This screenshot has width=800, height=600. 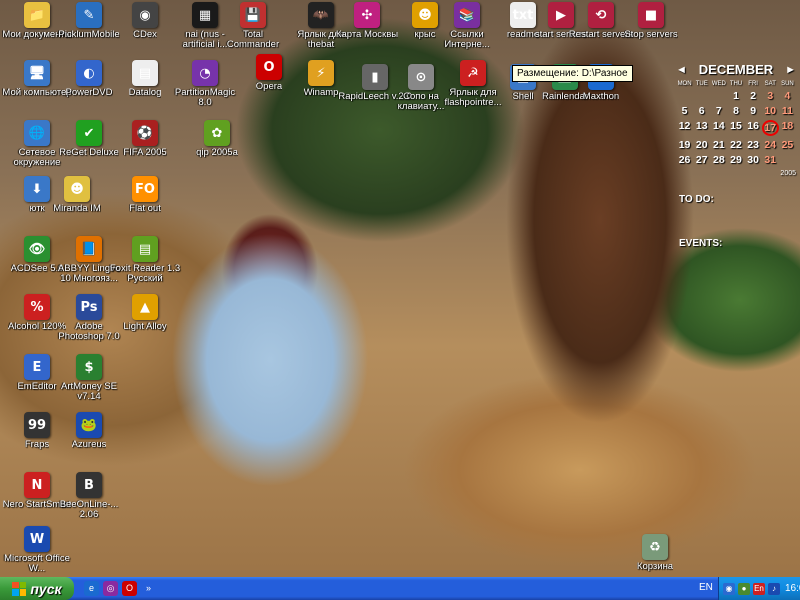 What do you see at coordinates (89, 93) in the screenshot?
I see `desktop-icon-label: PowerDVD` at bounding box center [89, 93].